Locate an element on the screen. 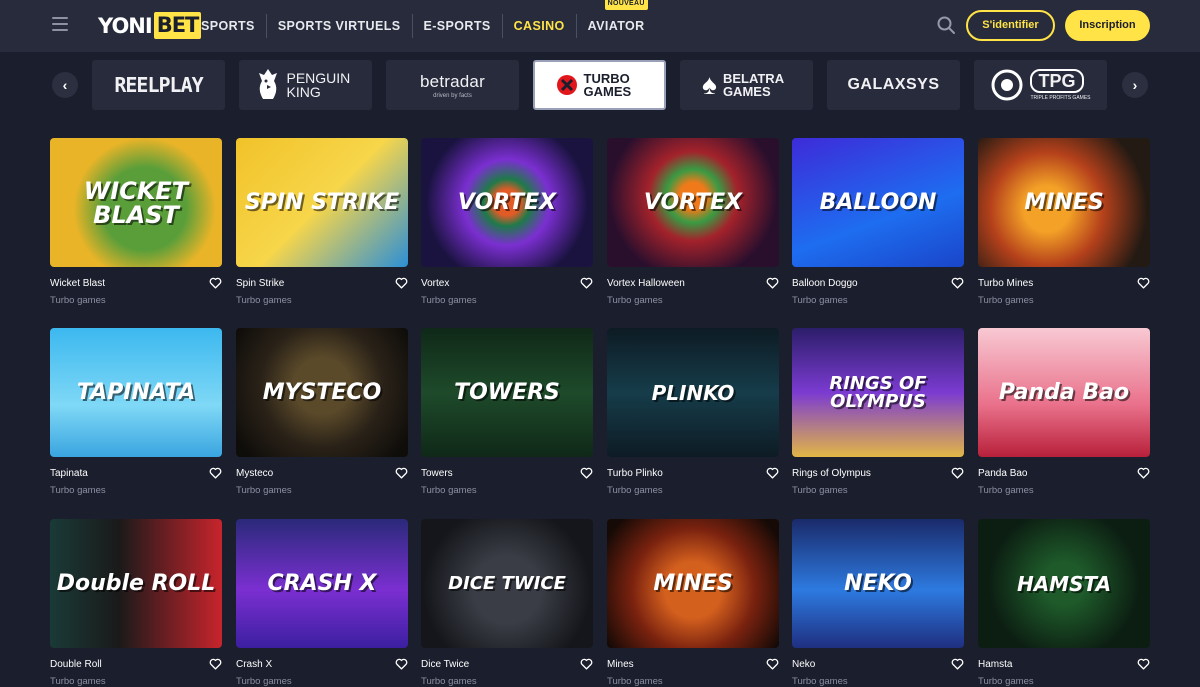 The image size is (1200, 687). game-title: Hamsta is located at coordinates (995, 664).